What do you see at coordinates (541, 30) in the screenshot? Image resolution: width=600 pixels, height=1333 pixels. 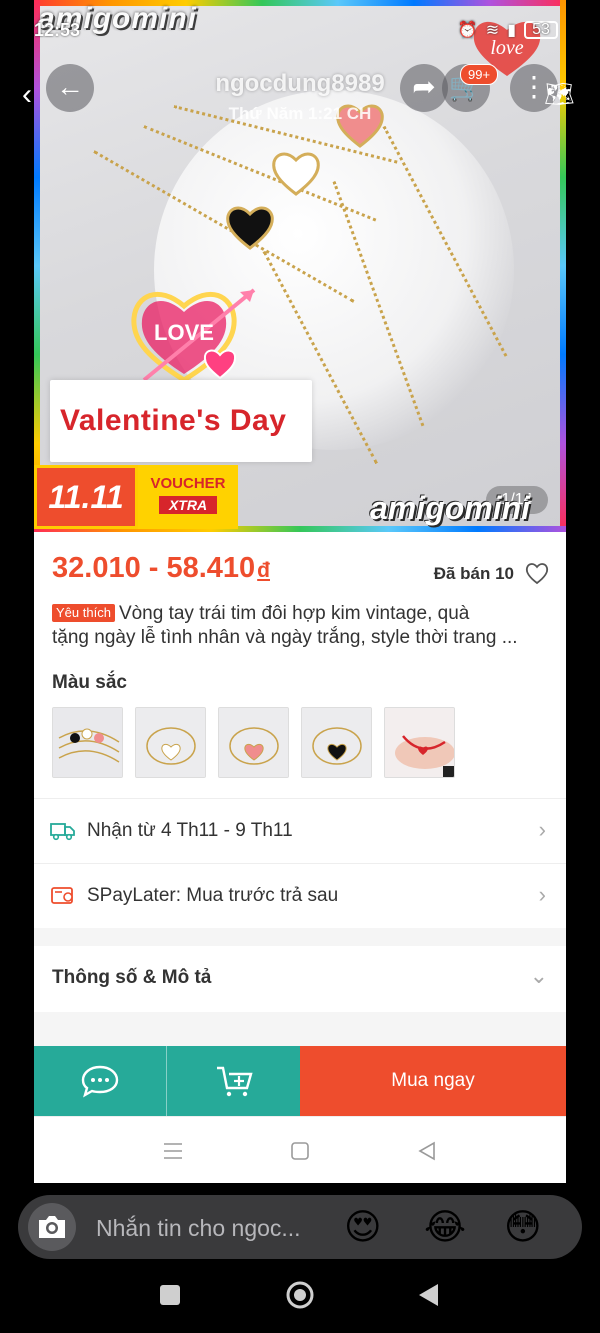 I see `battery-icon: 53` at bounding box center [541, 30].